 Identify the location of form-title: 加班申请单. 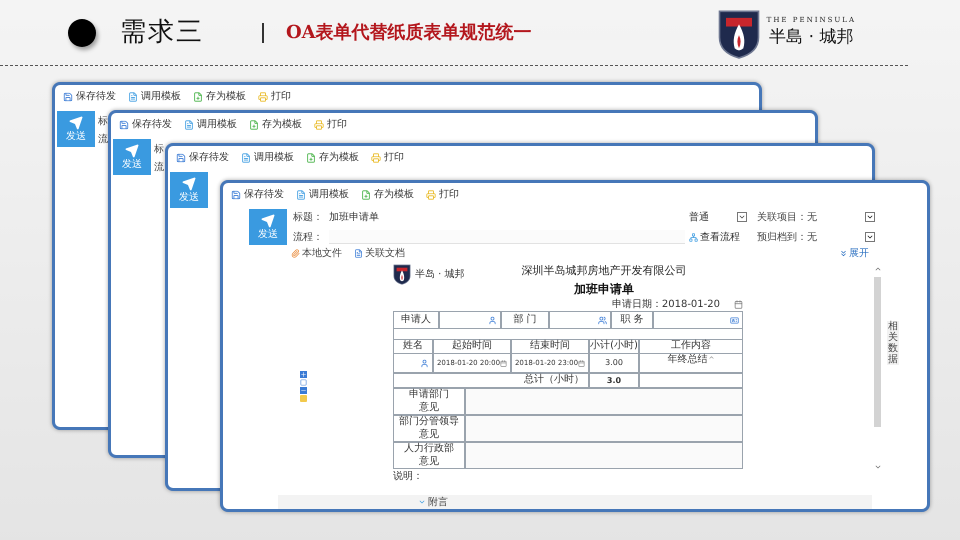
(604, 289).